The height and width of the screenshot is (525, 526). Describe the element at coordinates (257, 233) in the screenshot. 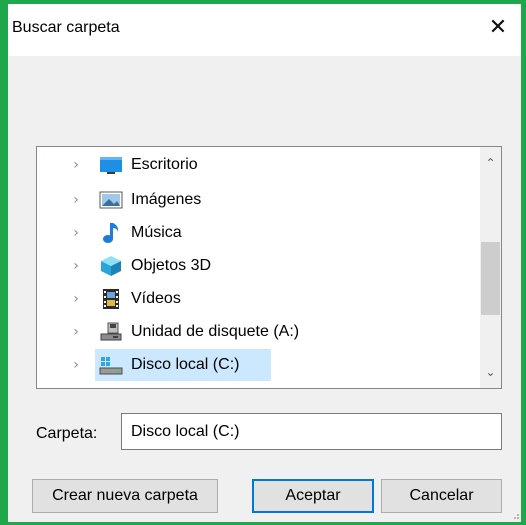

I see `tree-item-musica: › Música` at that location.